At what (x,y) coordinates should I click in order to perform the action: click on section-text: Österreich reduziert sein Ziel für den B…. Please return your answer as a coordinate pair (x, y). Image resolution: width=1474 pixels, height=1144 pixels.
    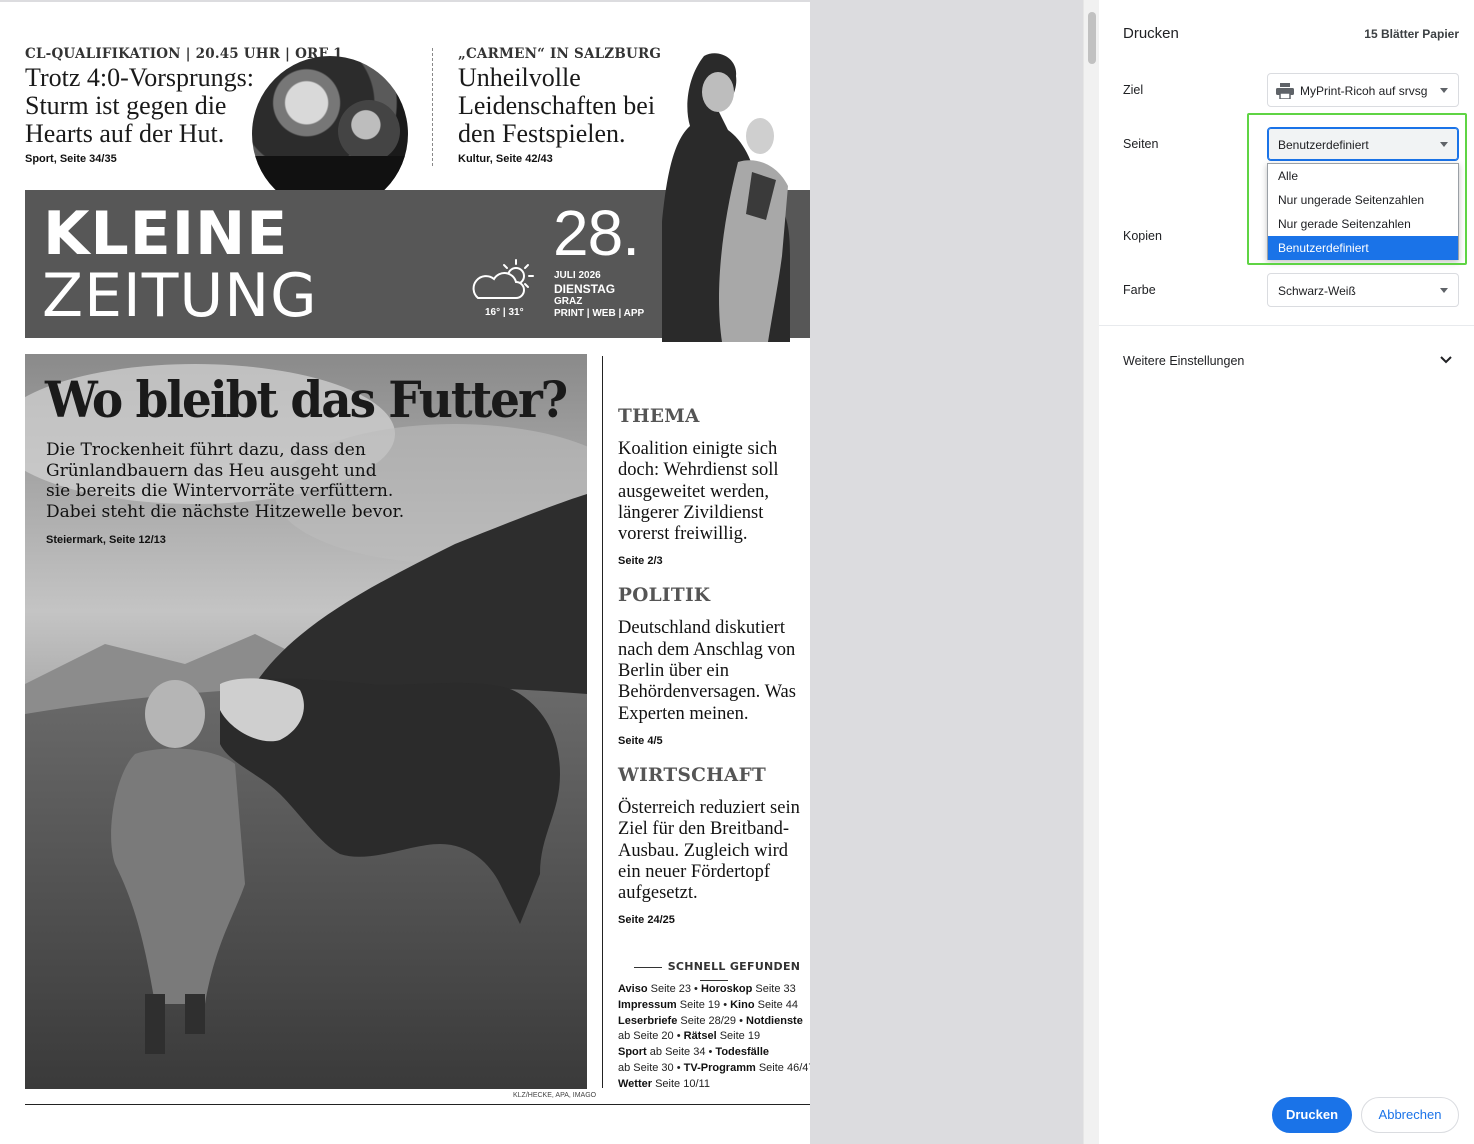
    Looking at the image, I should click on (709, 850).